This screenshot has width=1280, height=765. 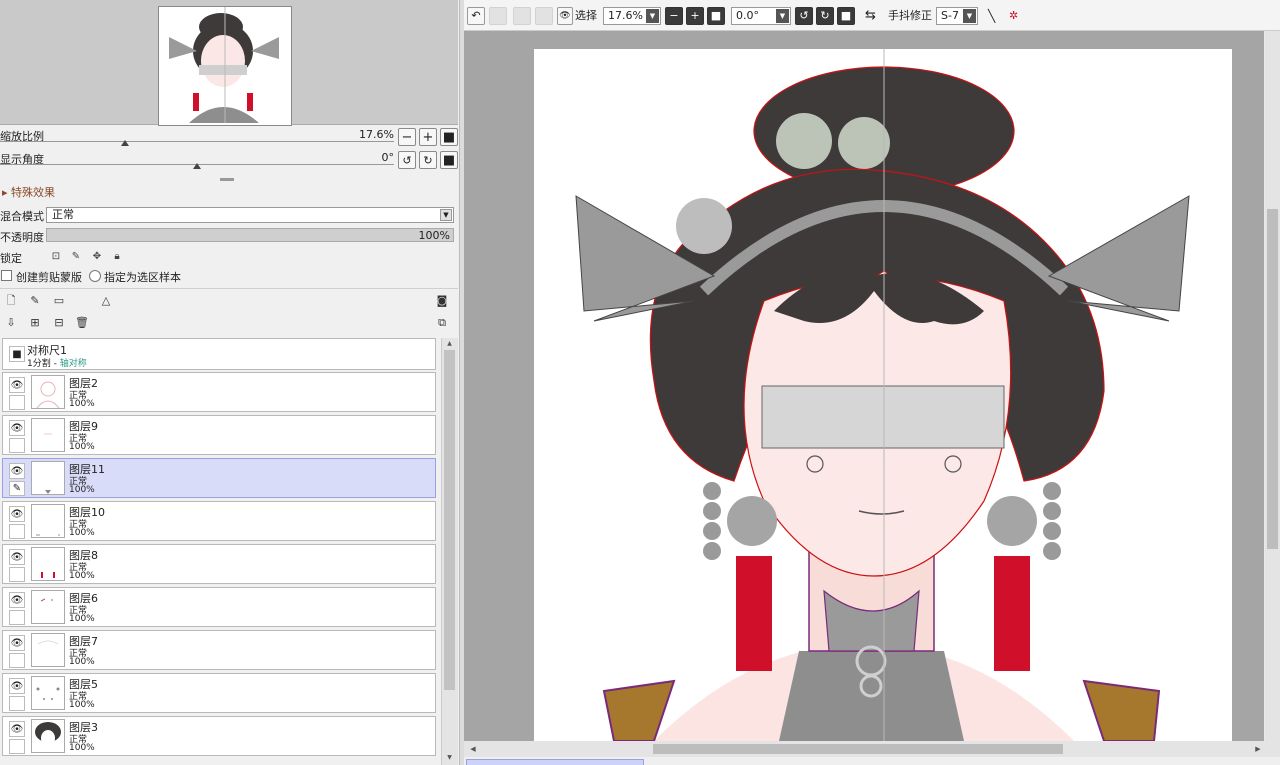 I want to click on transfer-layer-icon: ⊞, so click(x=35, y=323).